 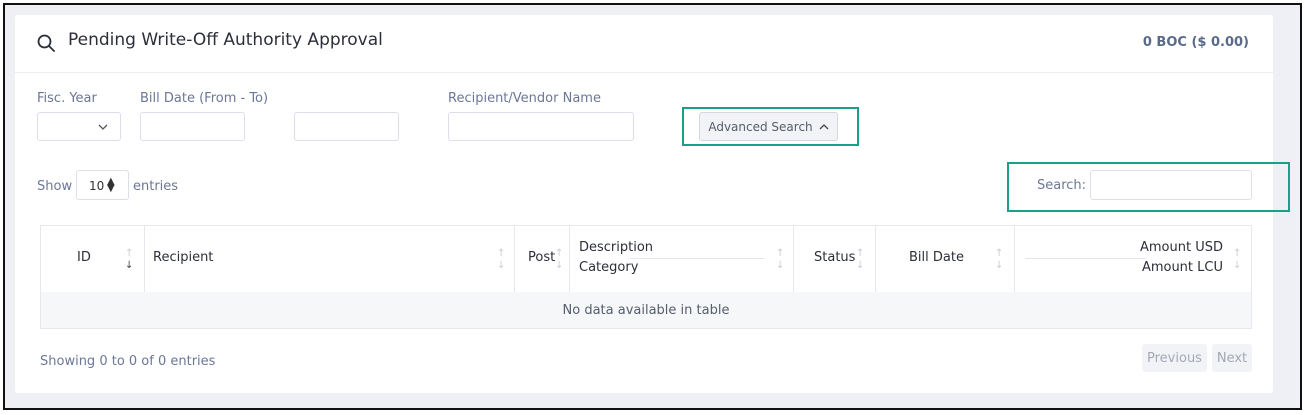 I want to click on page-length-select: 10 ▲ ▼, so click(x=102, y=185).